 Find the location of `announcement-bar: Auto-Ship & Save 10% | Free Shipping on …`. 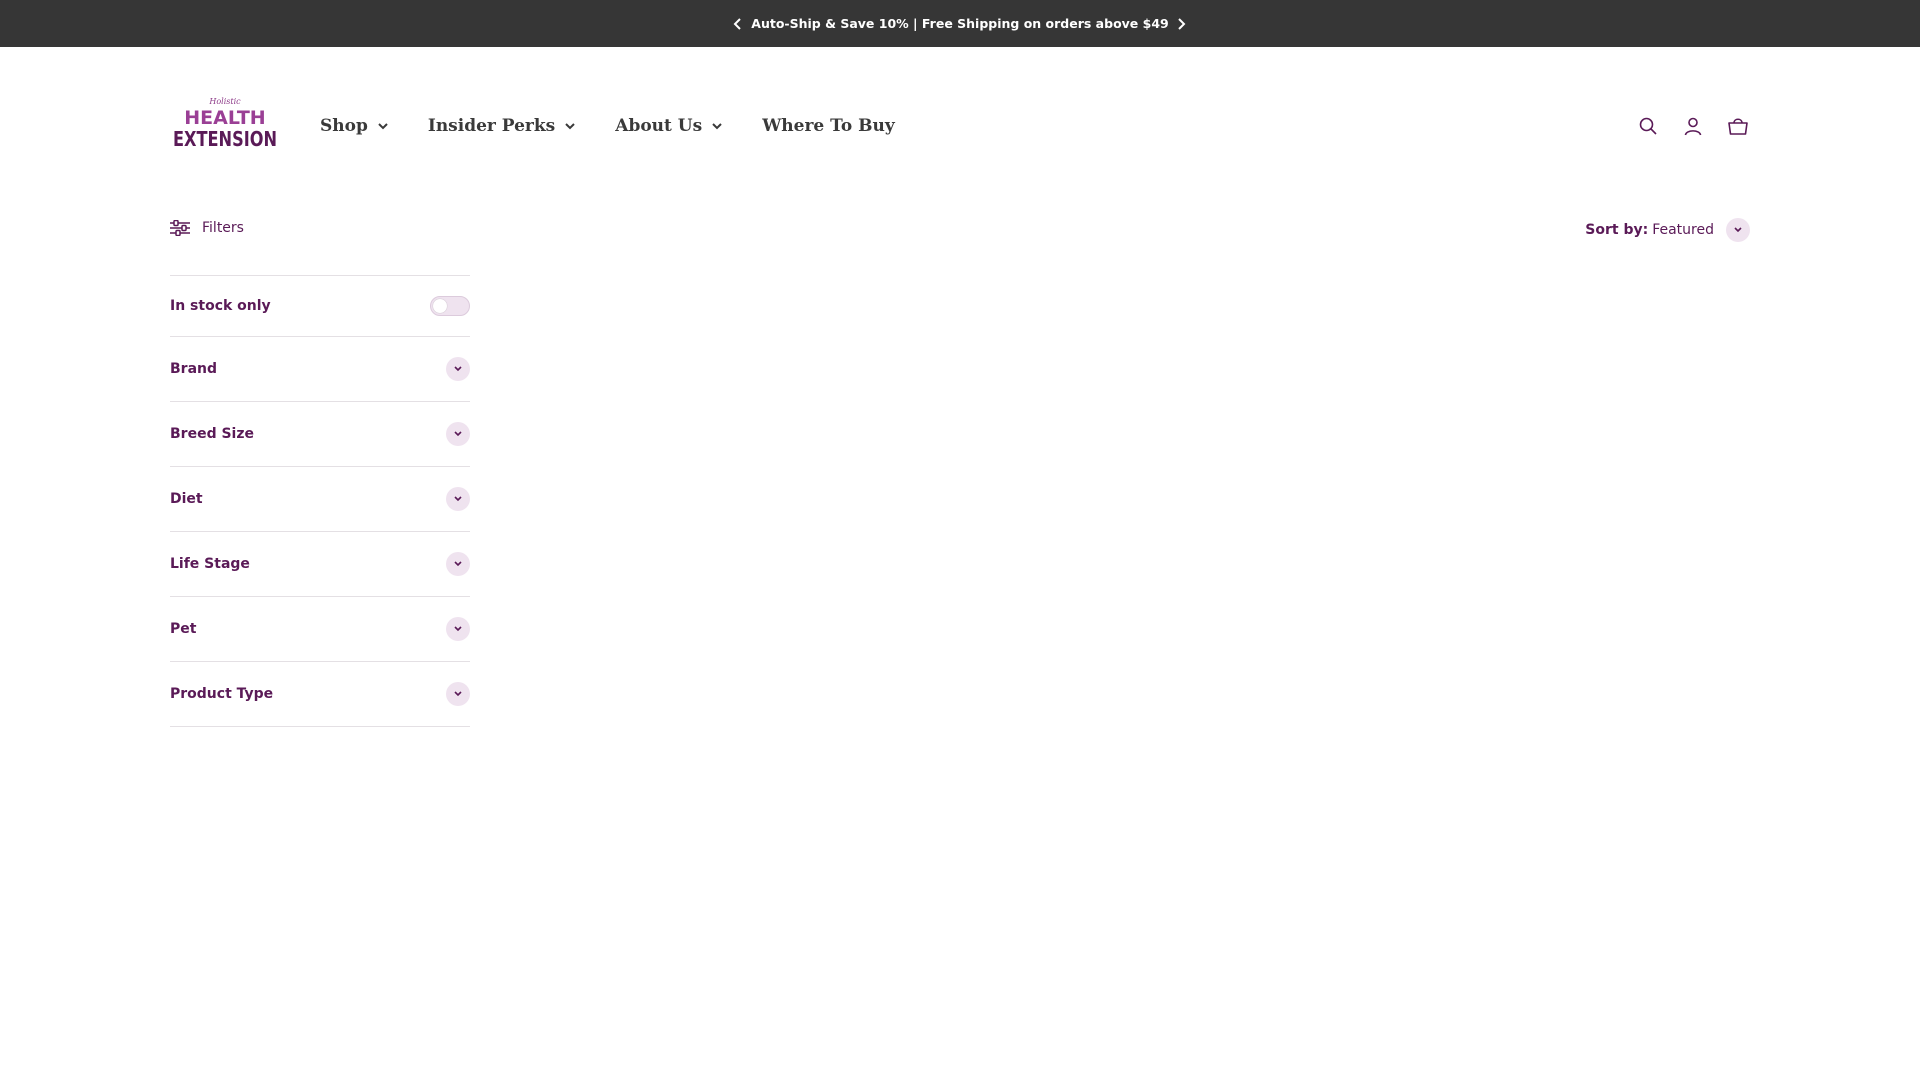

announcement-bar: Auto-Ship & Save 10% | Free Shipping on … is located at coordinates (960, 23).